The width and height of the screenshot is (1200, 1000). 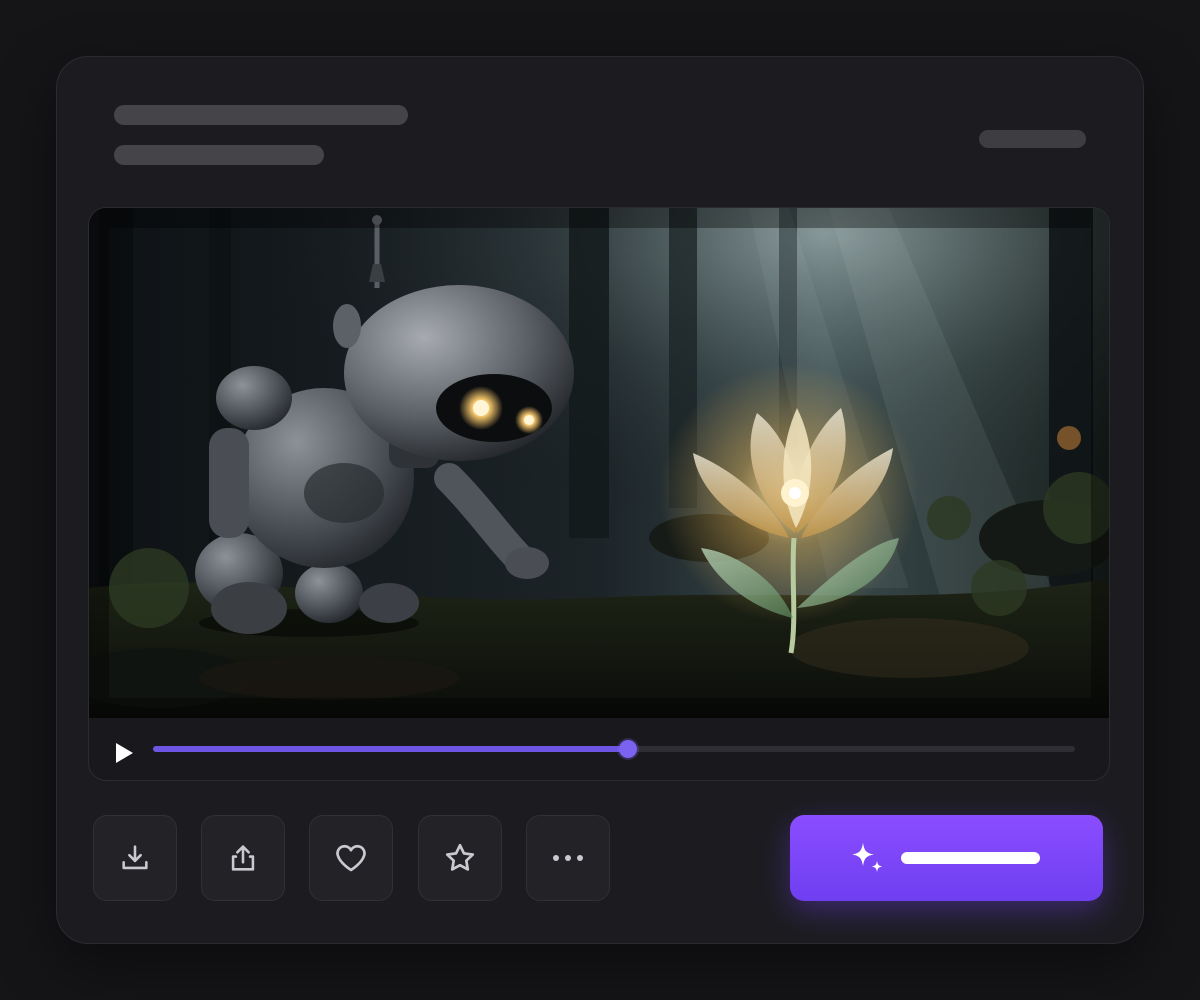 I want to click on download-button, so click(x=135, y=858).